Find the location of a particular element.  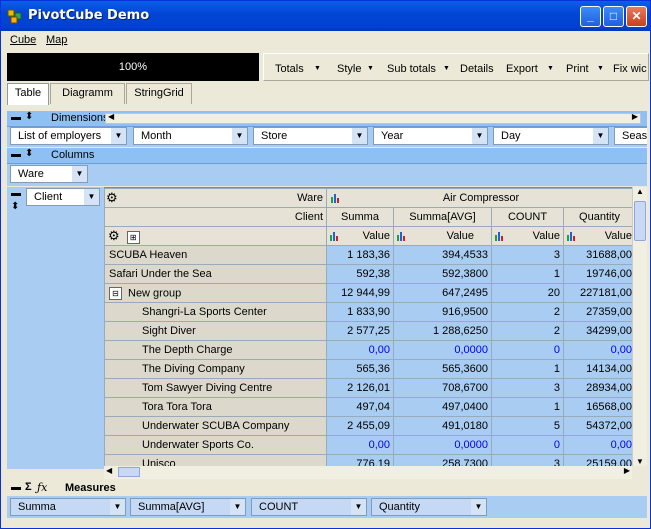

value-cell: 227181,00 is located at coordinates (599, 293).